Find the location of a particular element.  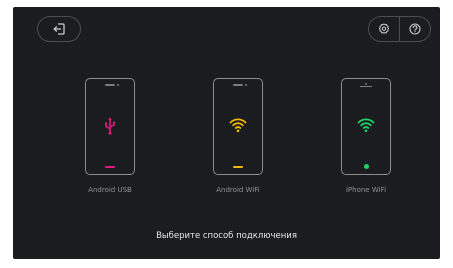

question-icon is located at coordinates (415, 29).